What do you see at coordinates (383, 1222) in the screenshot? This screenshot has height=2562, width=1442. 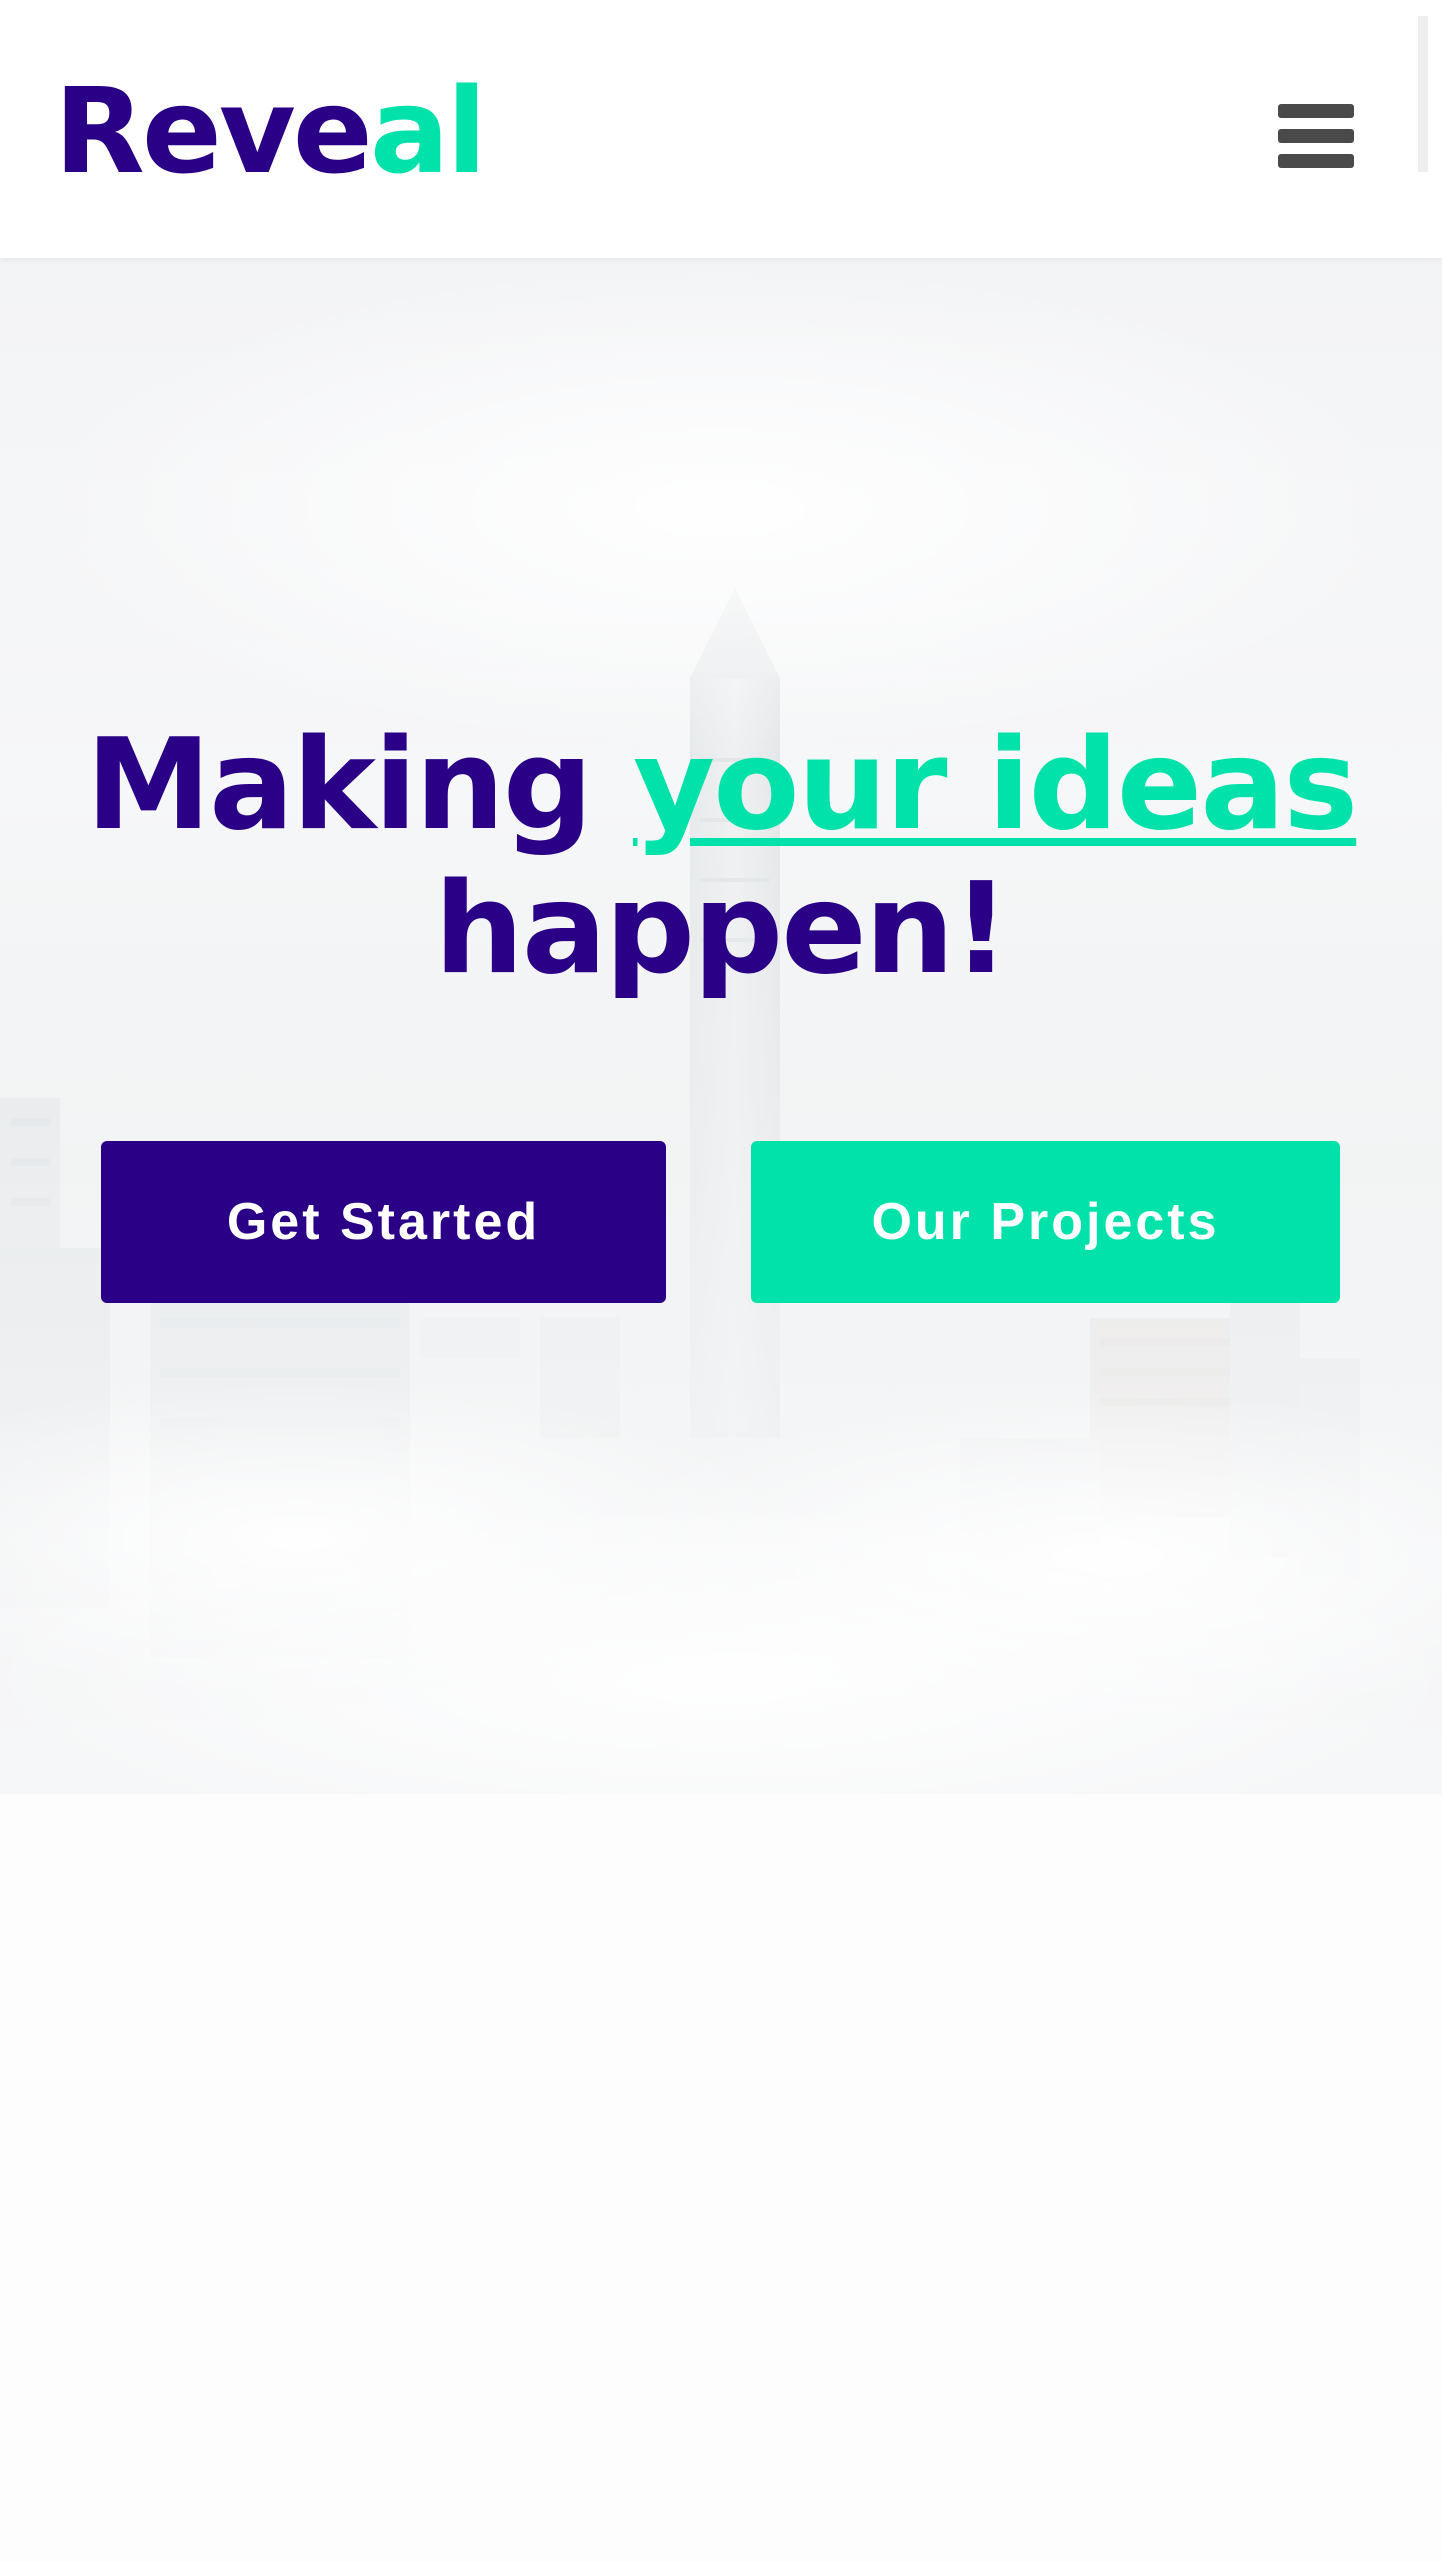 I see `get-started-button: Get Started` at bounding box center [383, 1222].